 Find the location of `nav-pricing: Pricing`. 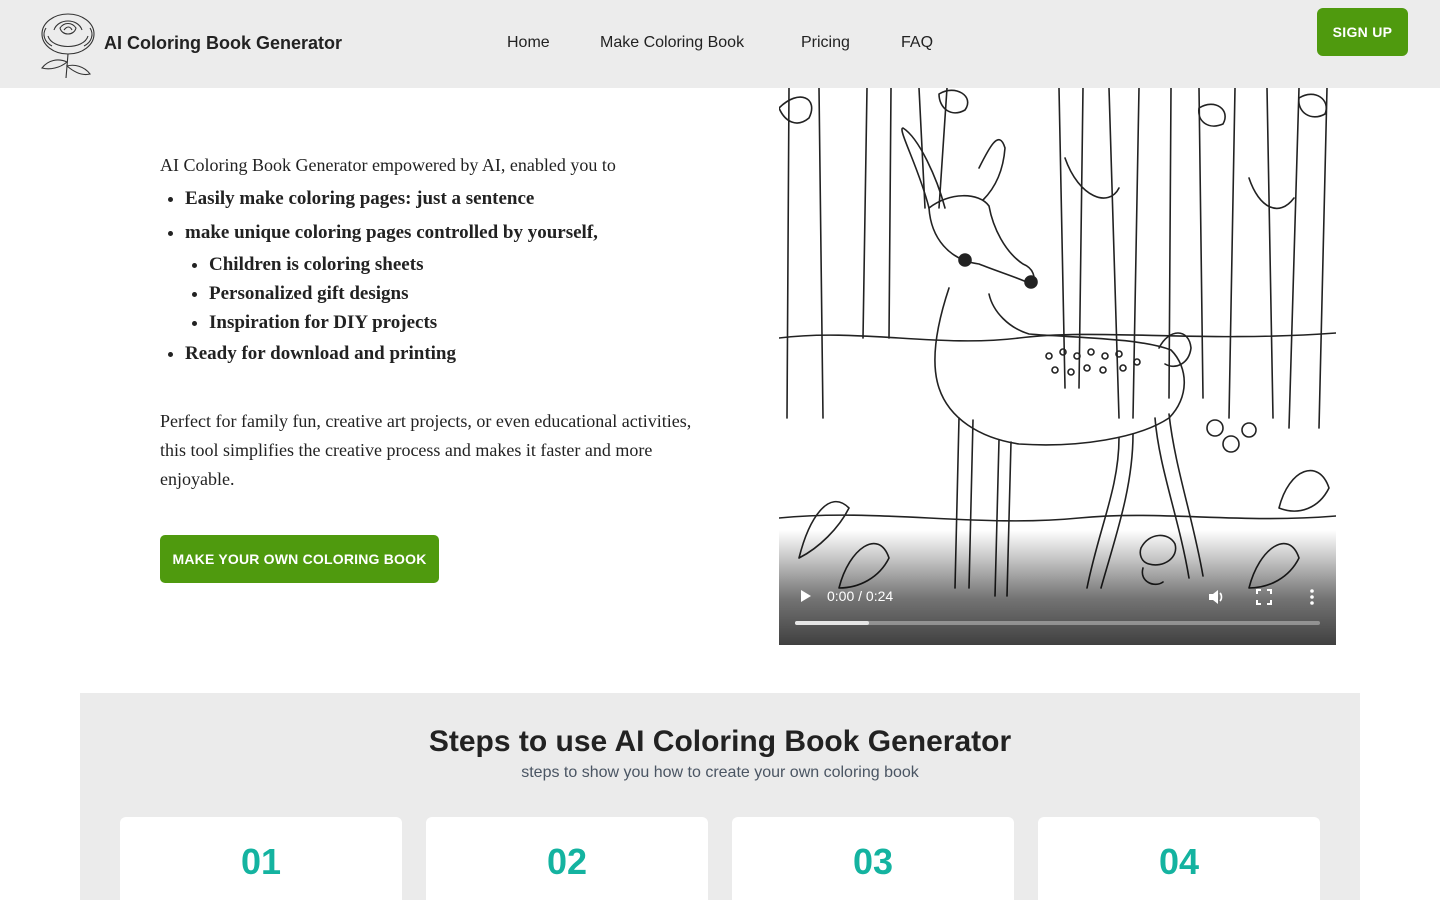

nav-pricing: Pricing is located at coordinates (825, 43).